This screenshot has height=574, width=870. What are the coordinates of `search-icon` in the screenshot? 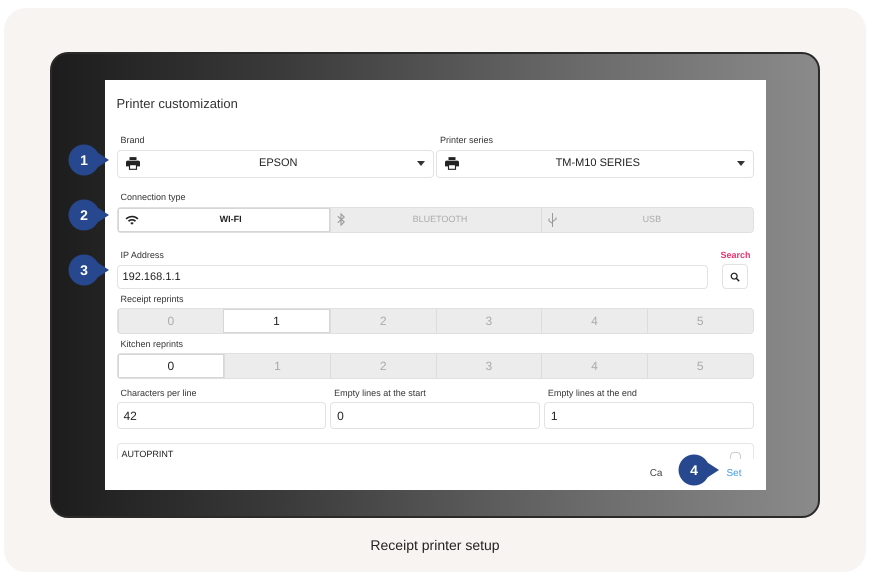 It's located at (735, 277).